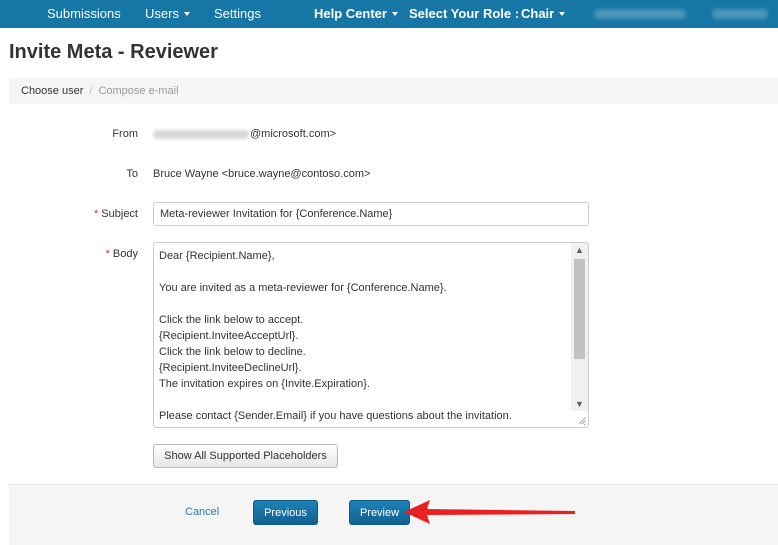  What do you see at coordinates (201, 134) in the screenshot?
I see `redacted-sender-address` at bounding box center [201, 134].